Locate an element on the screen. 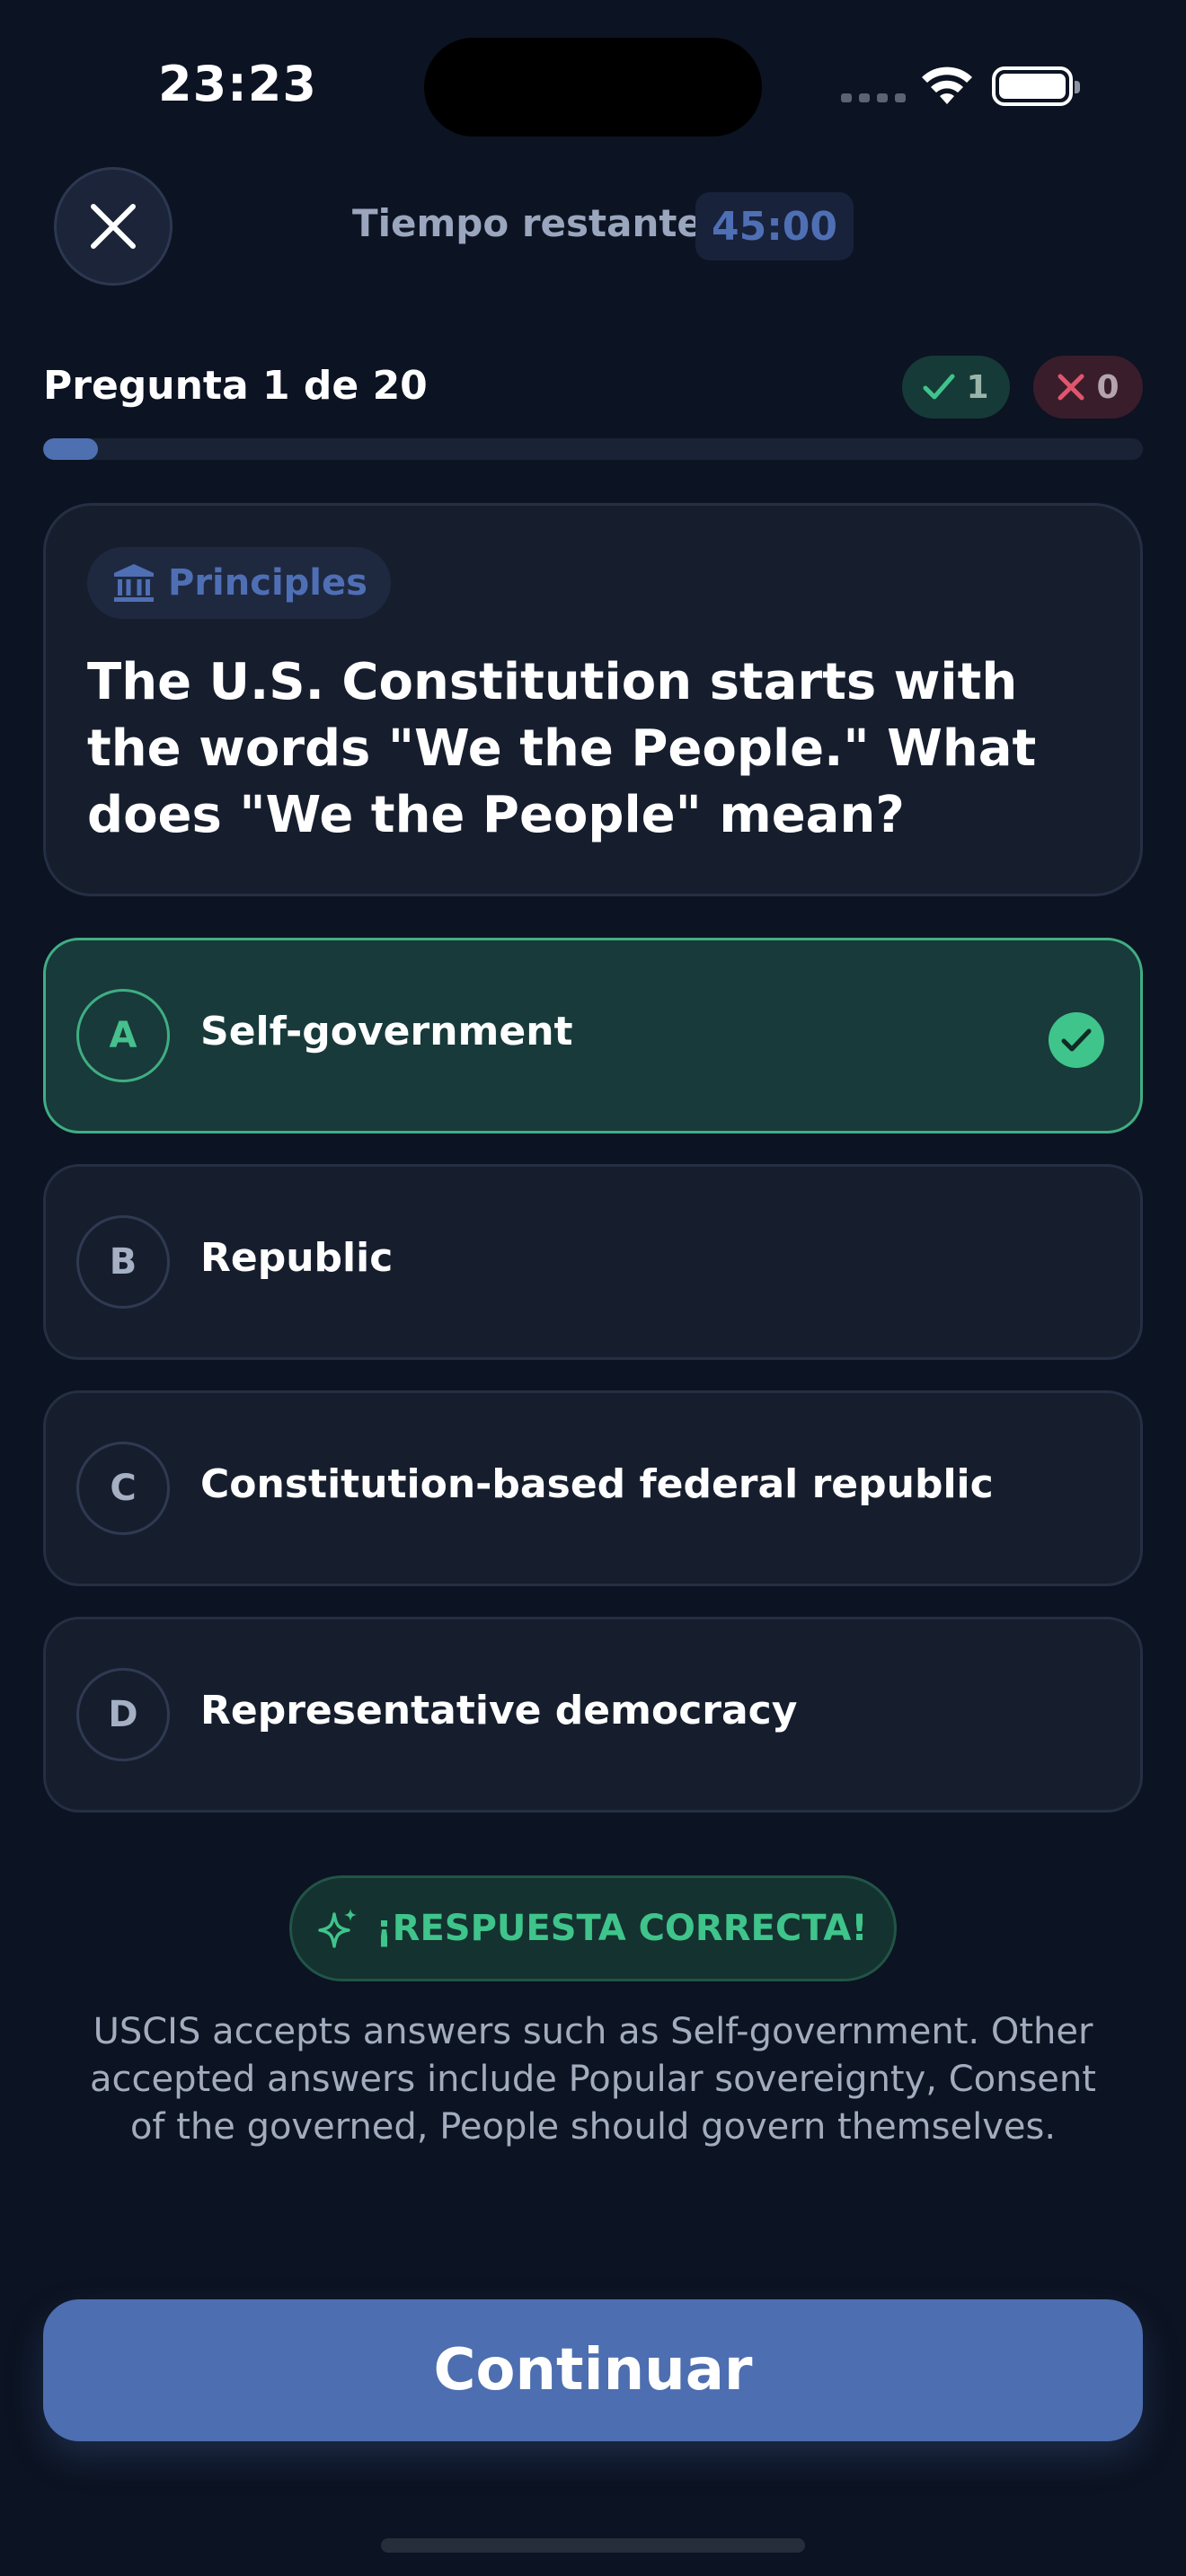  option-text: Representative democracy is located at coordinates (499, 1711).